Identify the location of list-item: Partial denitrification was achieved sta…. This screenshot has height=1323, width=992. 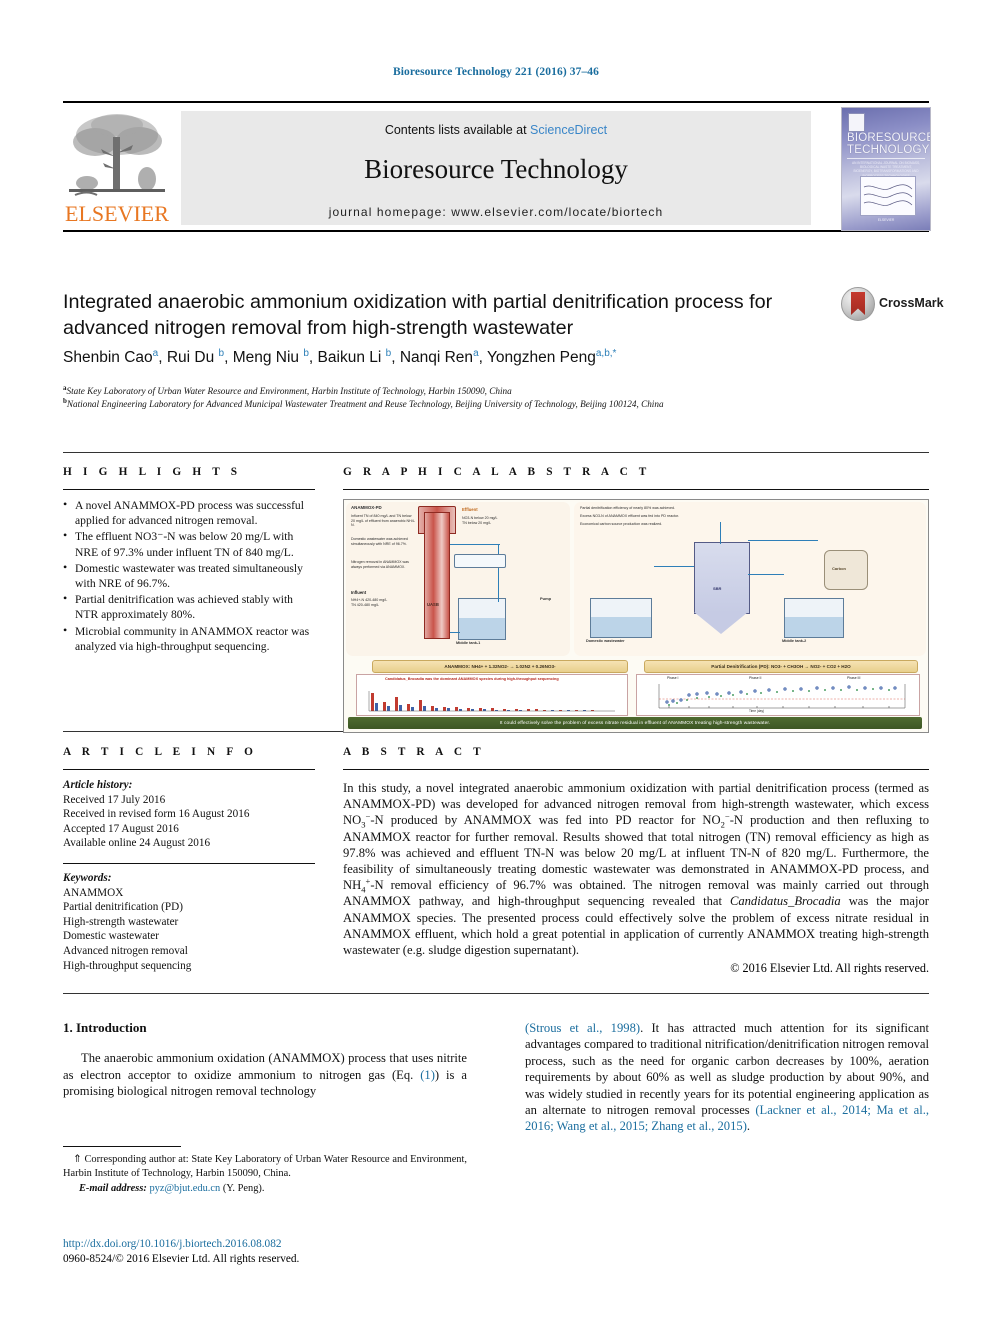
(189, 606).